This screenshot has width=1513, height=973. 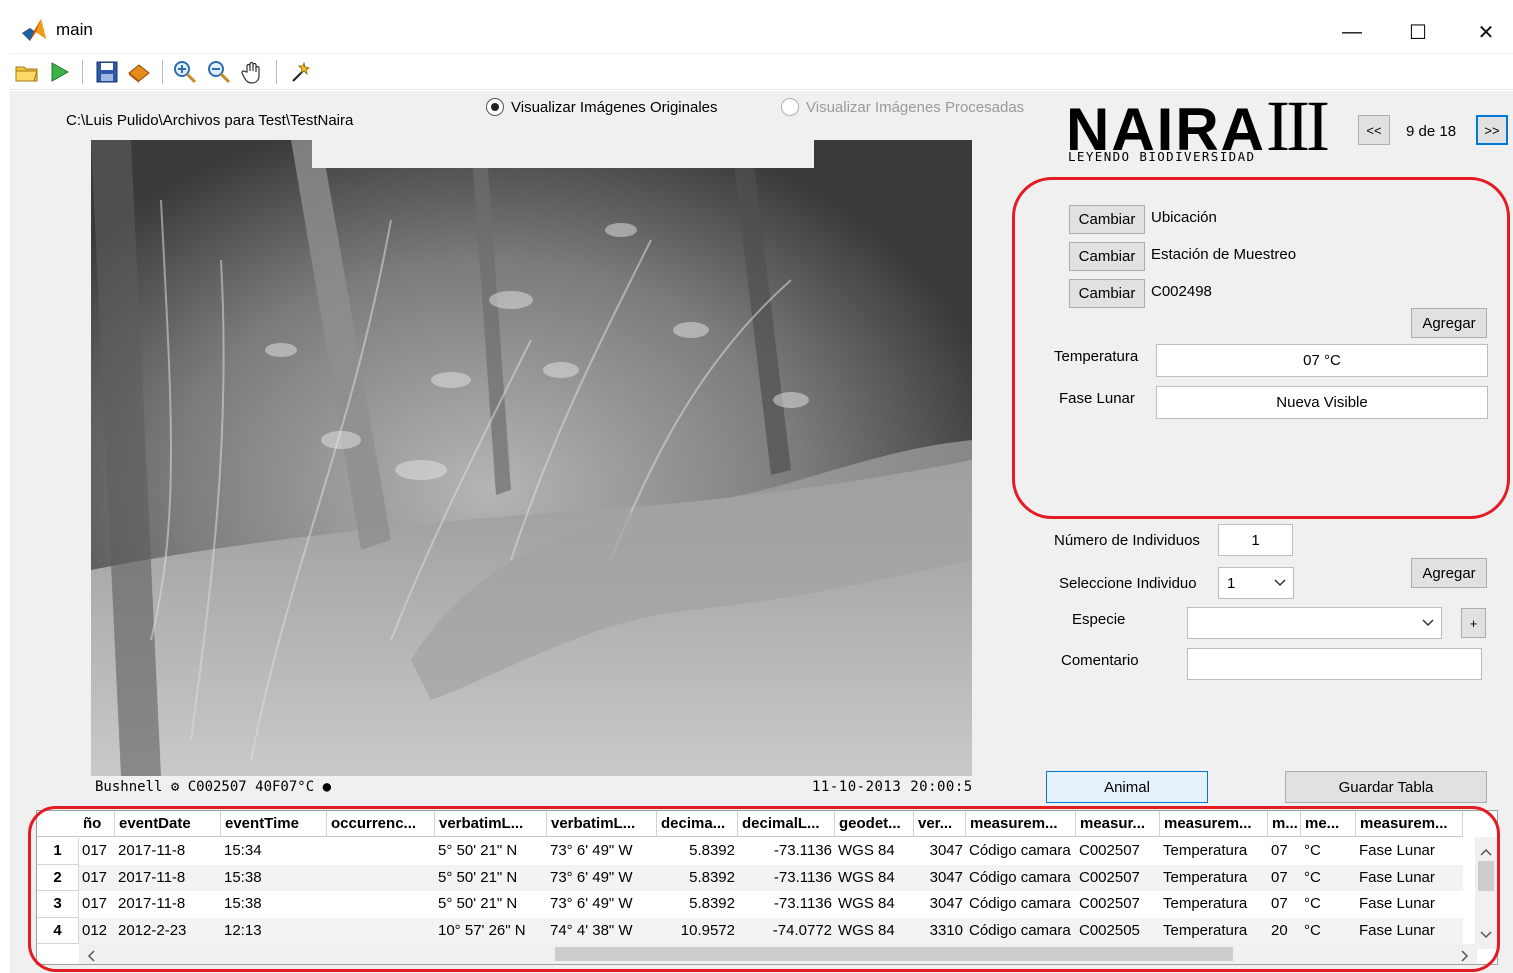 What do you see at coordinates (1256, 583) in the screenshot?
I see `select-individual-dropdown: 1` at bounding box center [1256, 583].